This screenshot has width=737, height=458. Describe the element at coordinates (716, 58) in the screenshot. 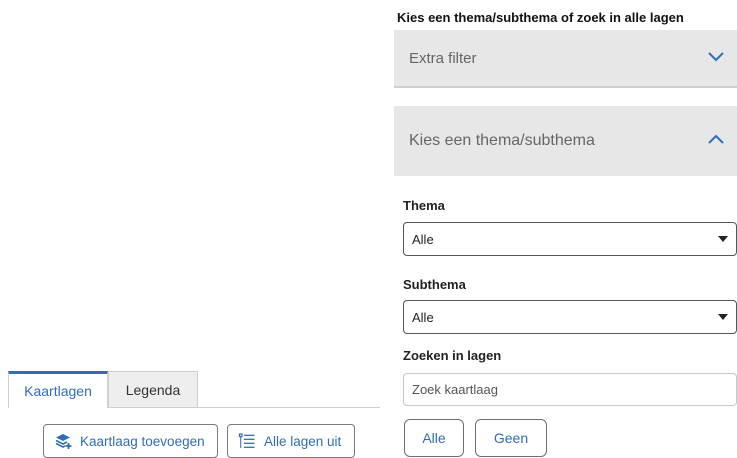

I see `chevron-down-icon` at that location.